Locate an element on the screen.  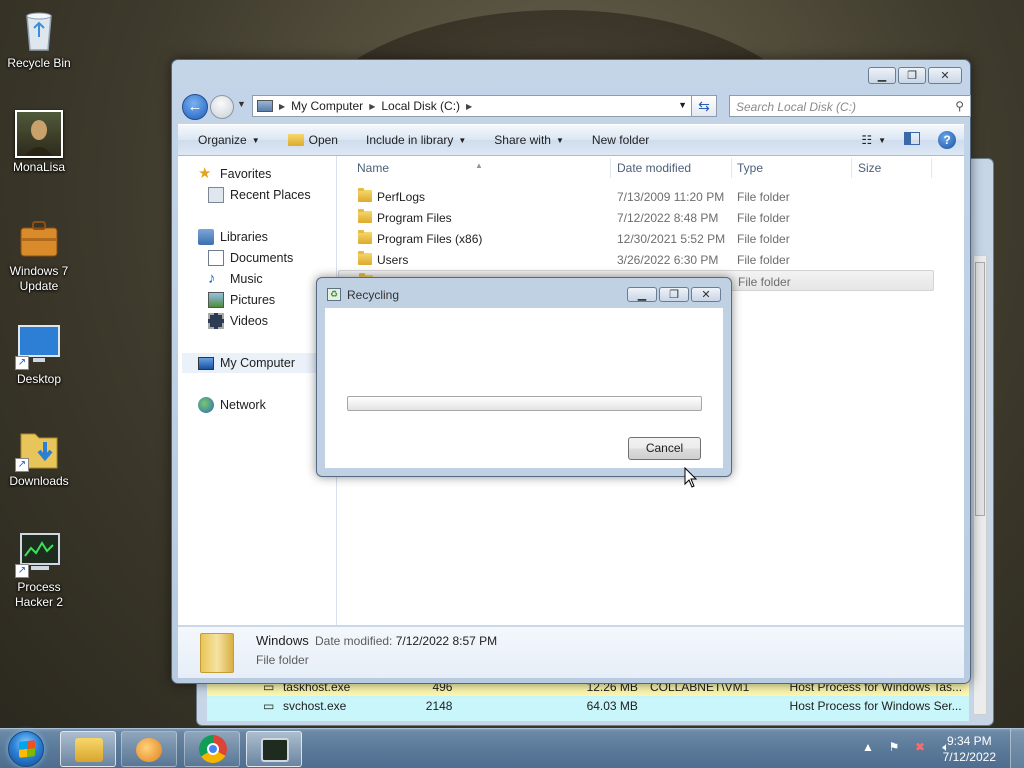
recycling-dialog: ♻ Recycling ▁ ❐ ✕ Cancel is located at coordinates (524, 377).